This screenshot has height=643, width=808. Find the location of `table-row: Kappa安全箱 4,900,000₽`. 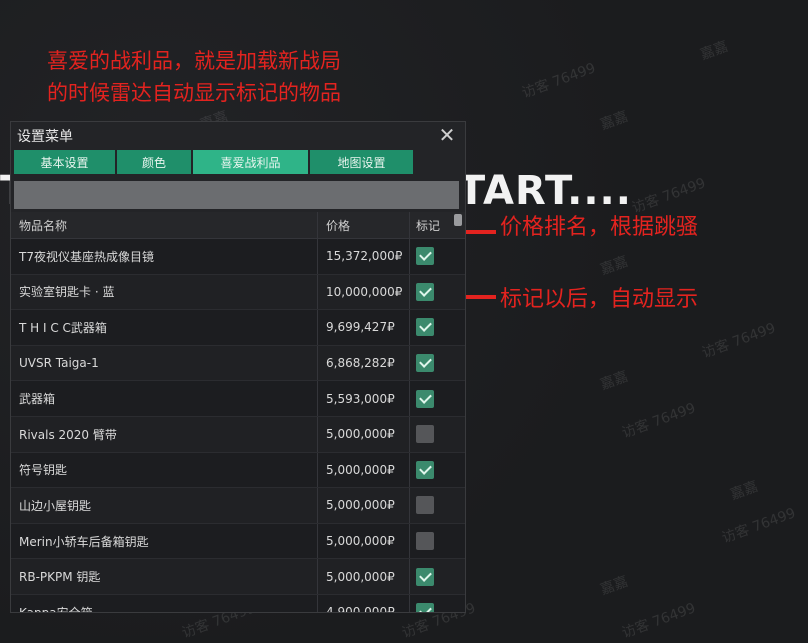

table-row: Kappa安全箱 4,900,000₽ is located at coordinates (238, 603).